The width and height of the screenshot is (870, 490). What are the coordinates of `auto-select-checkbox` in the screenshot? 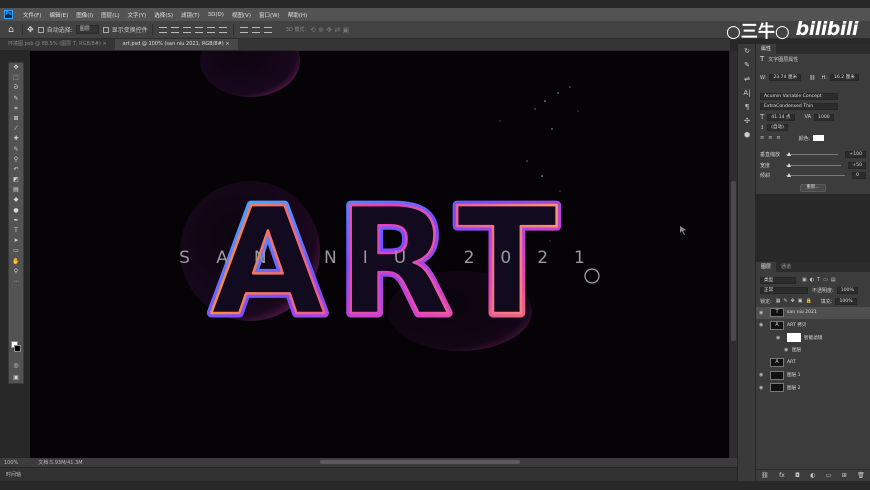 It's located at (40, 29).